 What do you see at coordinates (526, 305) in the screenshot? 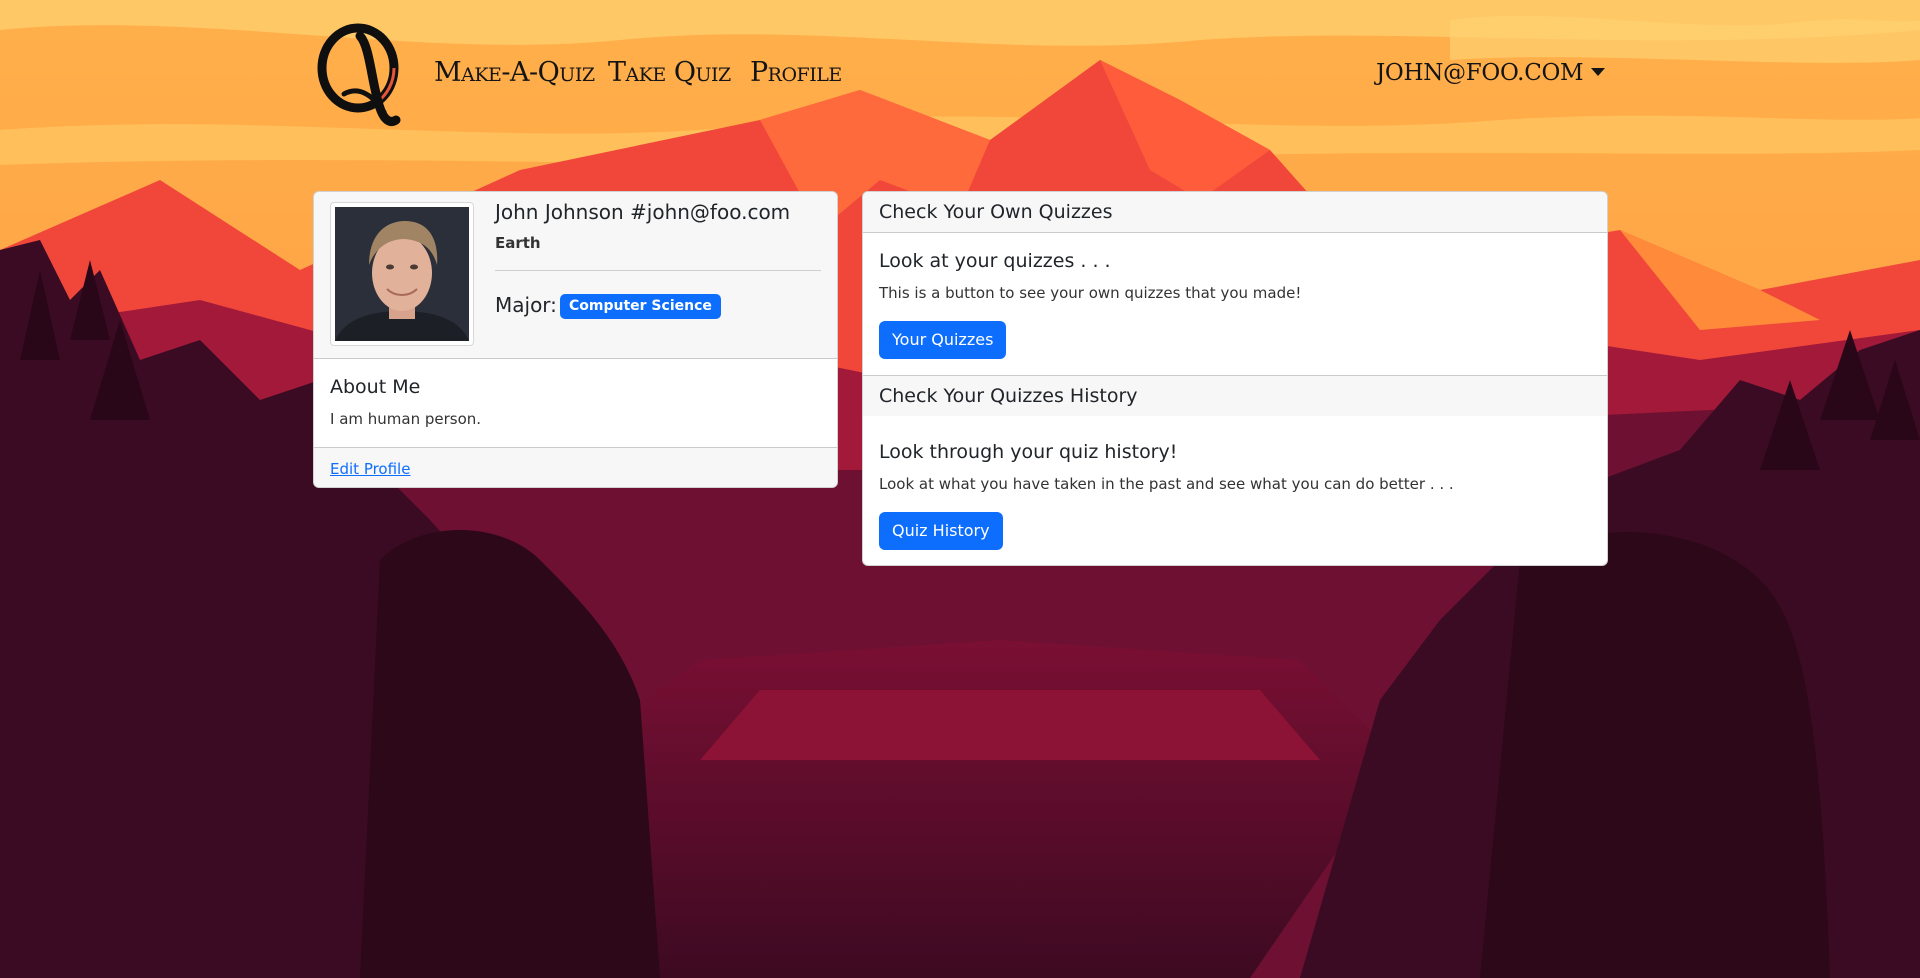
I see `major-label: Major:` at bounding box center [526, 305].